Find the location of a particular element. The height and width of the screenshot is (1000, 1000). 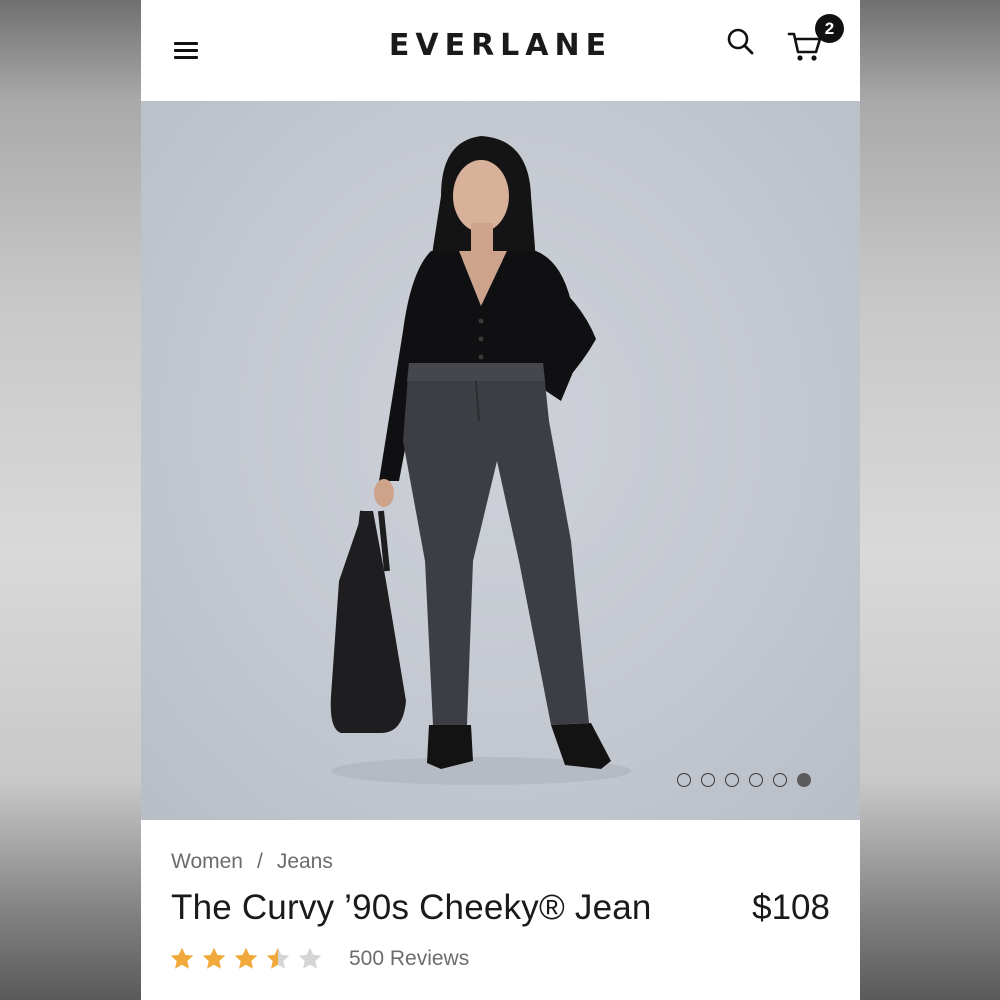

breadcrumb: Women / Jeans is located at coordinates (252, 862).